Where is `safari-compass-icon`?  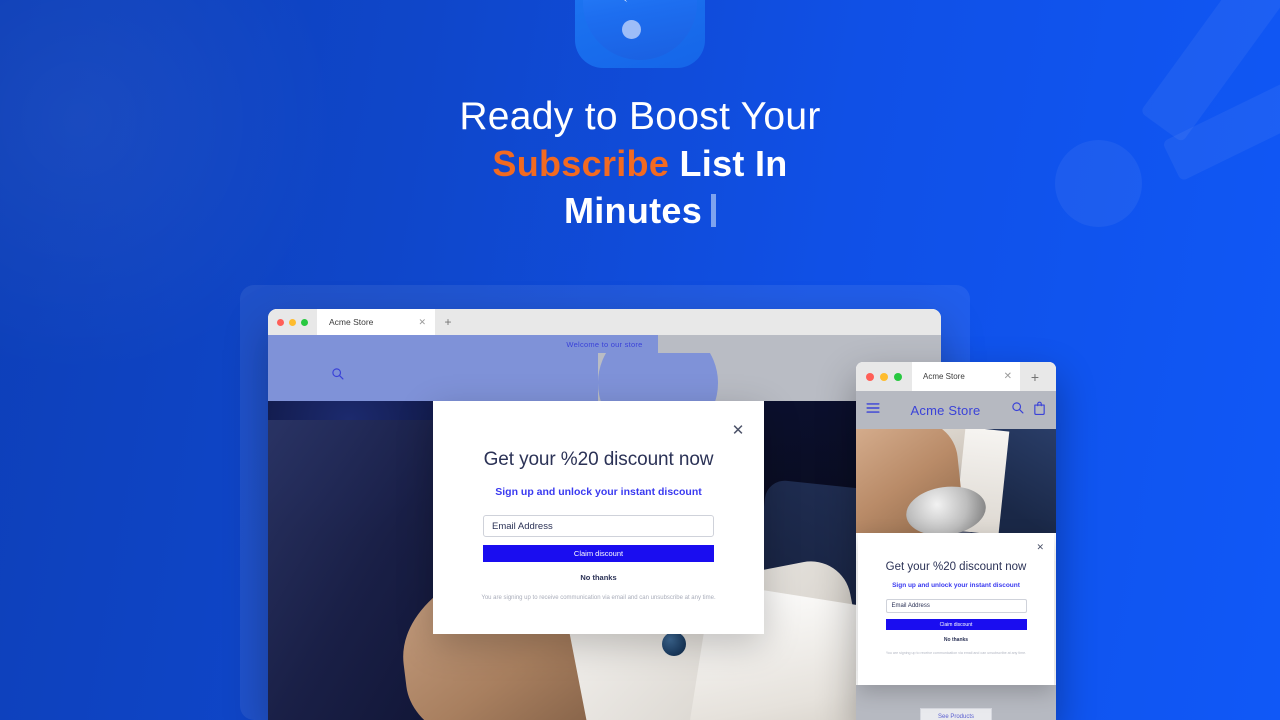 safari-compass-icon is located at coordinates (640, 34).